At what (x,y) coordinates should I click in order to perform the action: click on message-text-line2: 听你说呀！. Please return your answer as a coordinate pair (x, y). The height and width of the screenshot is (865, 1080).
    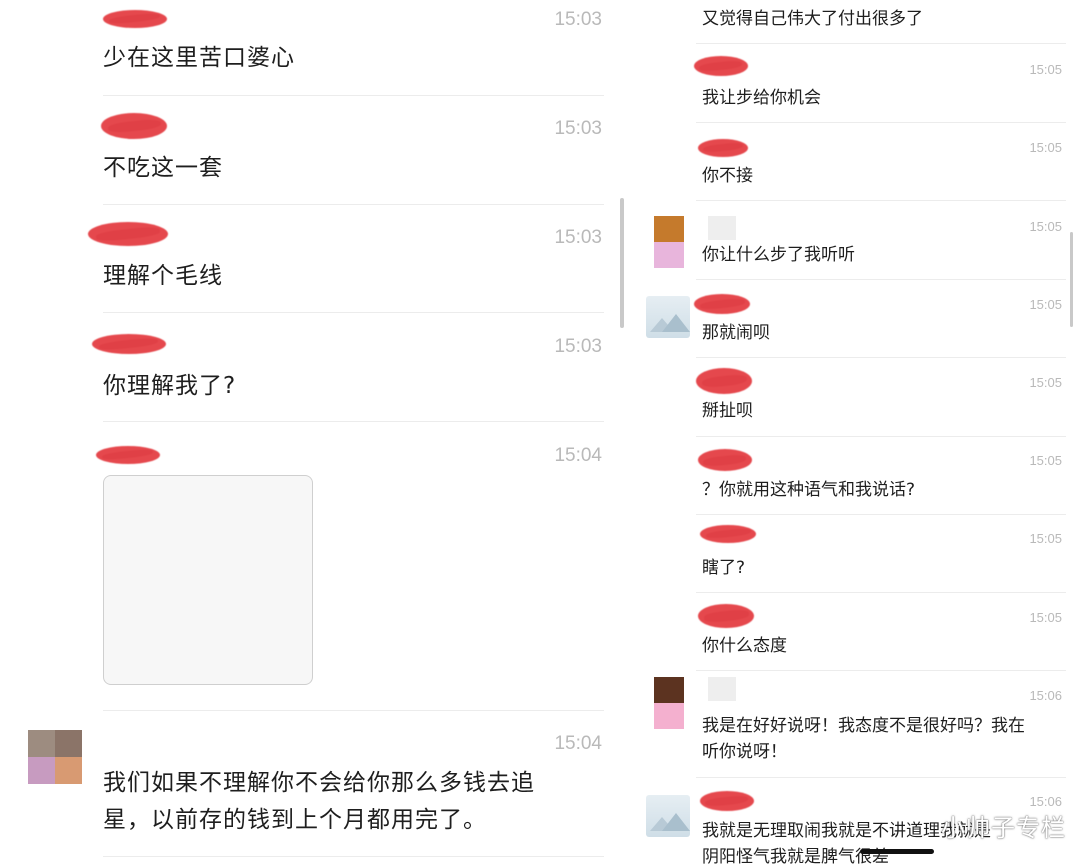
    Looking at the image, I should click on (744, 752).